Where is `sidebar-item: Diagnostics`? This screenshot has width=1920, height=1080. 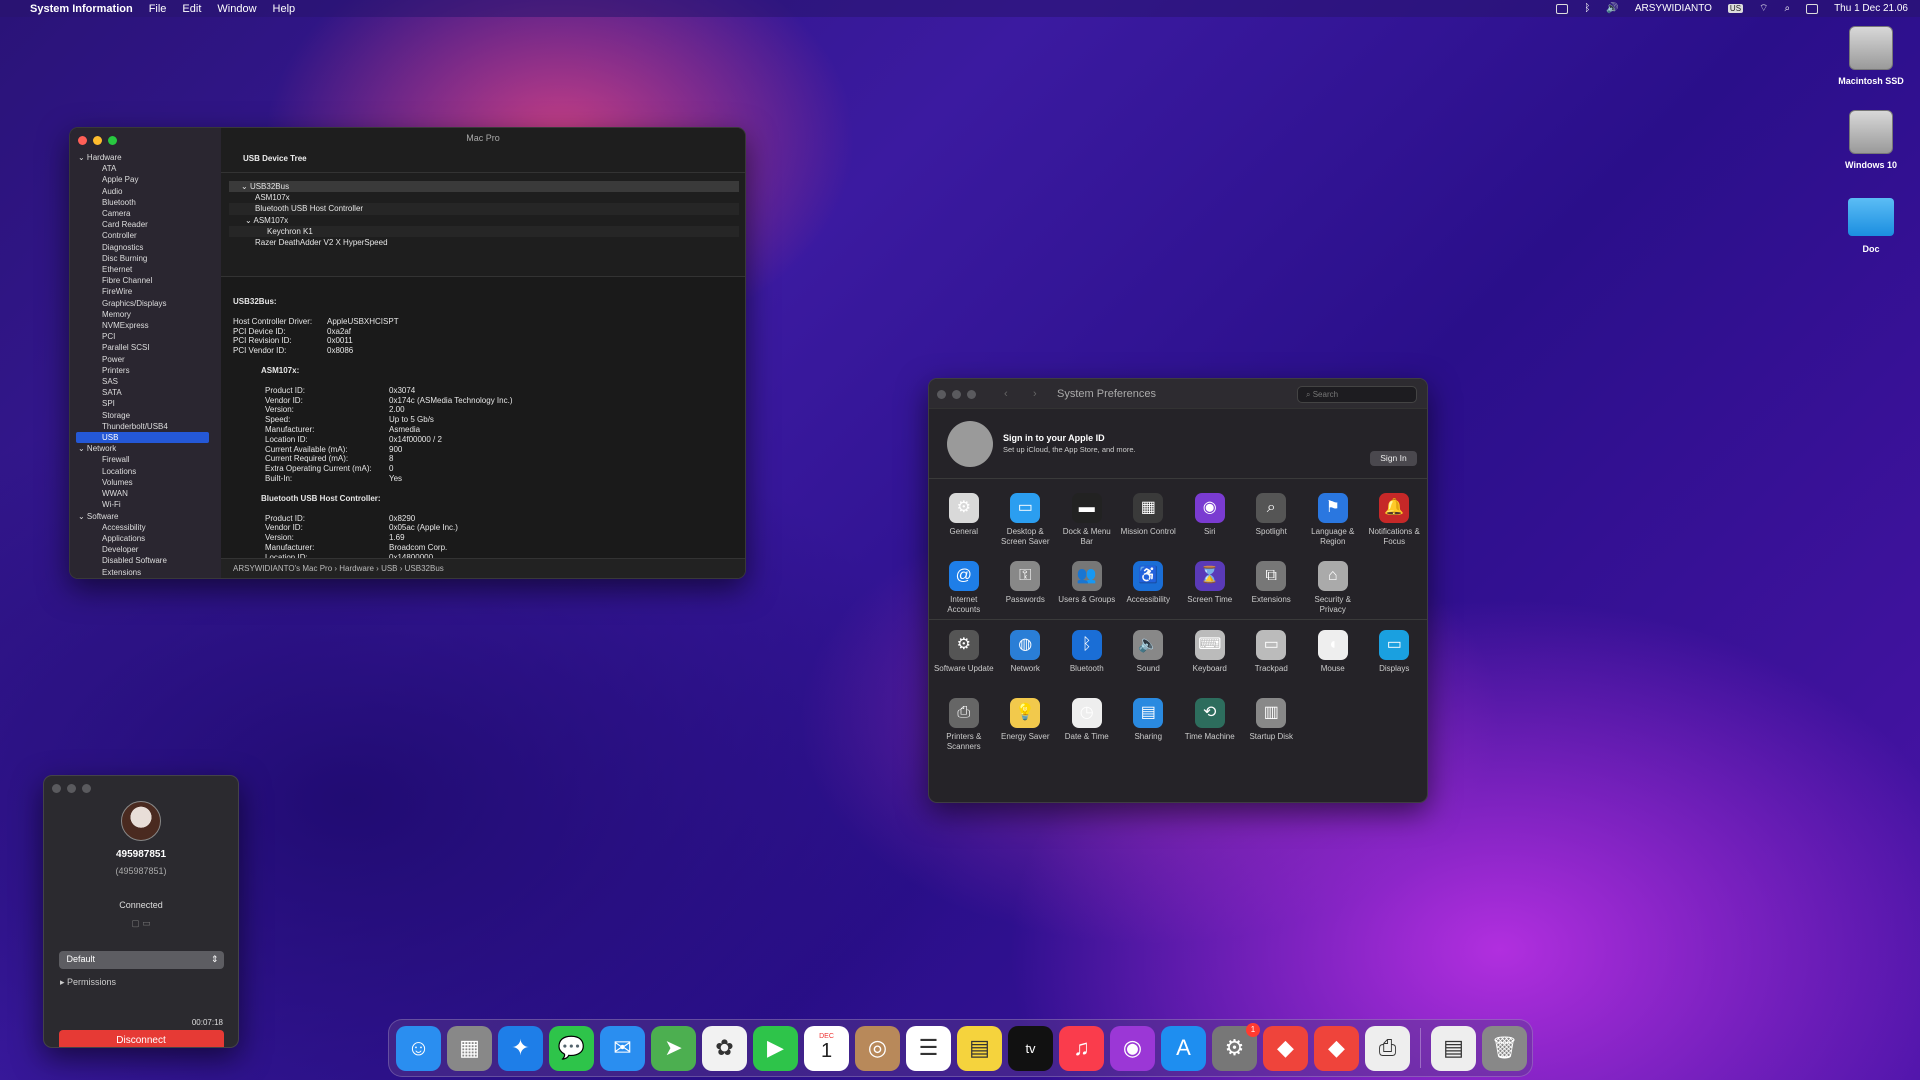
sidebar-item: Diagnostics is located at coordinates (145, 247).